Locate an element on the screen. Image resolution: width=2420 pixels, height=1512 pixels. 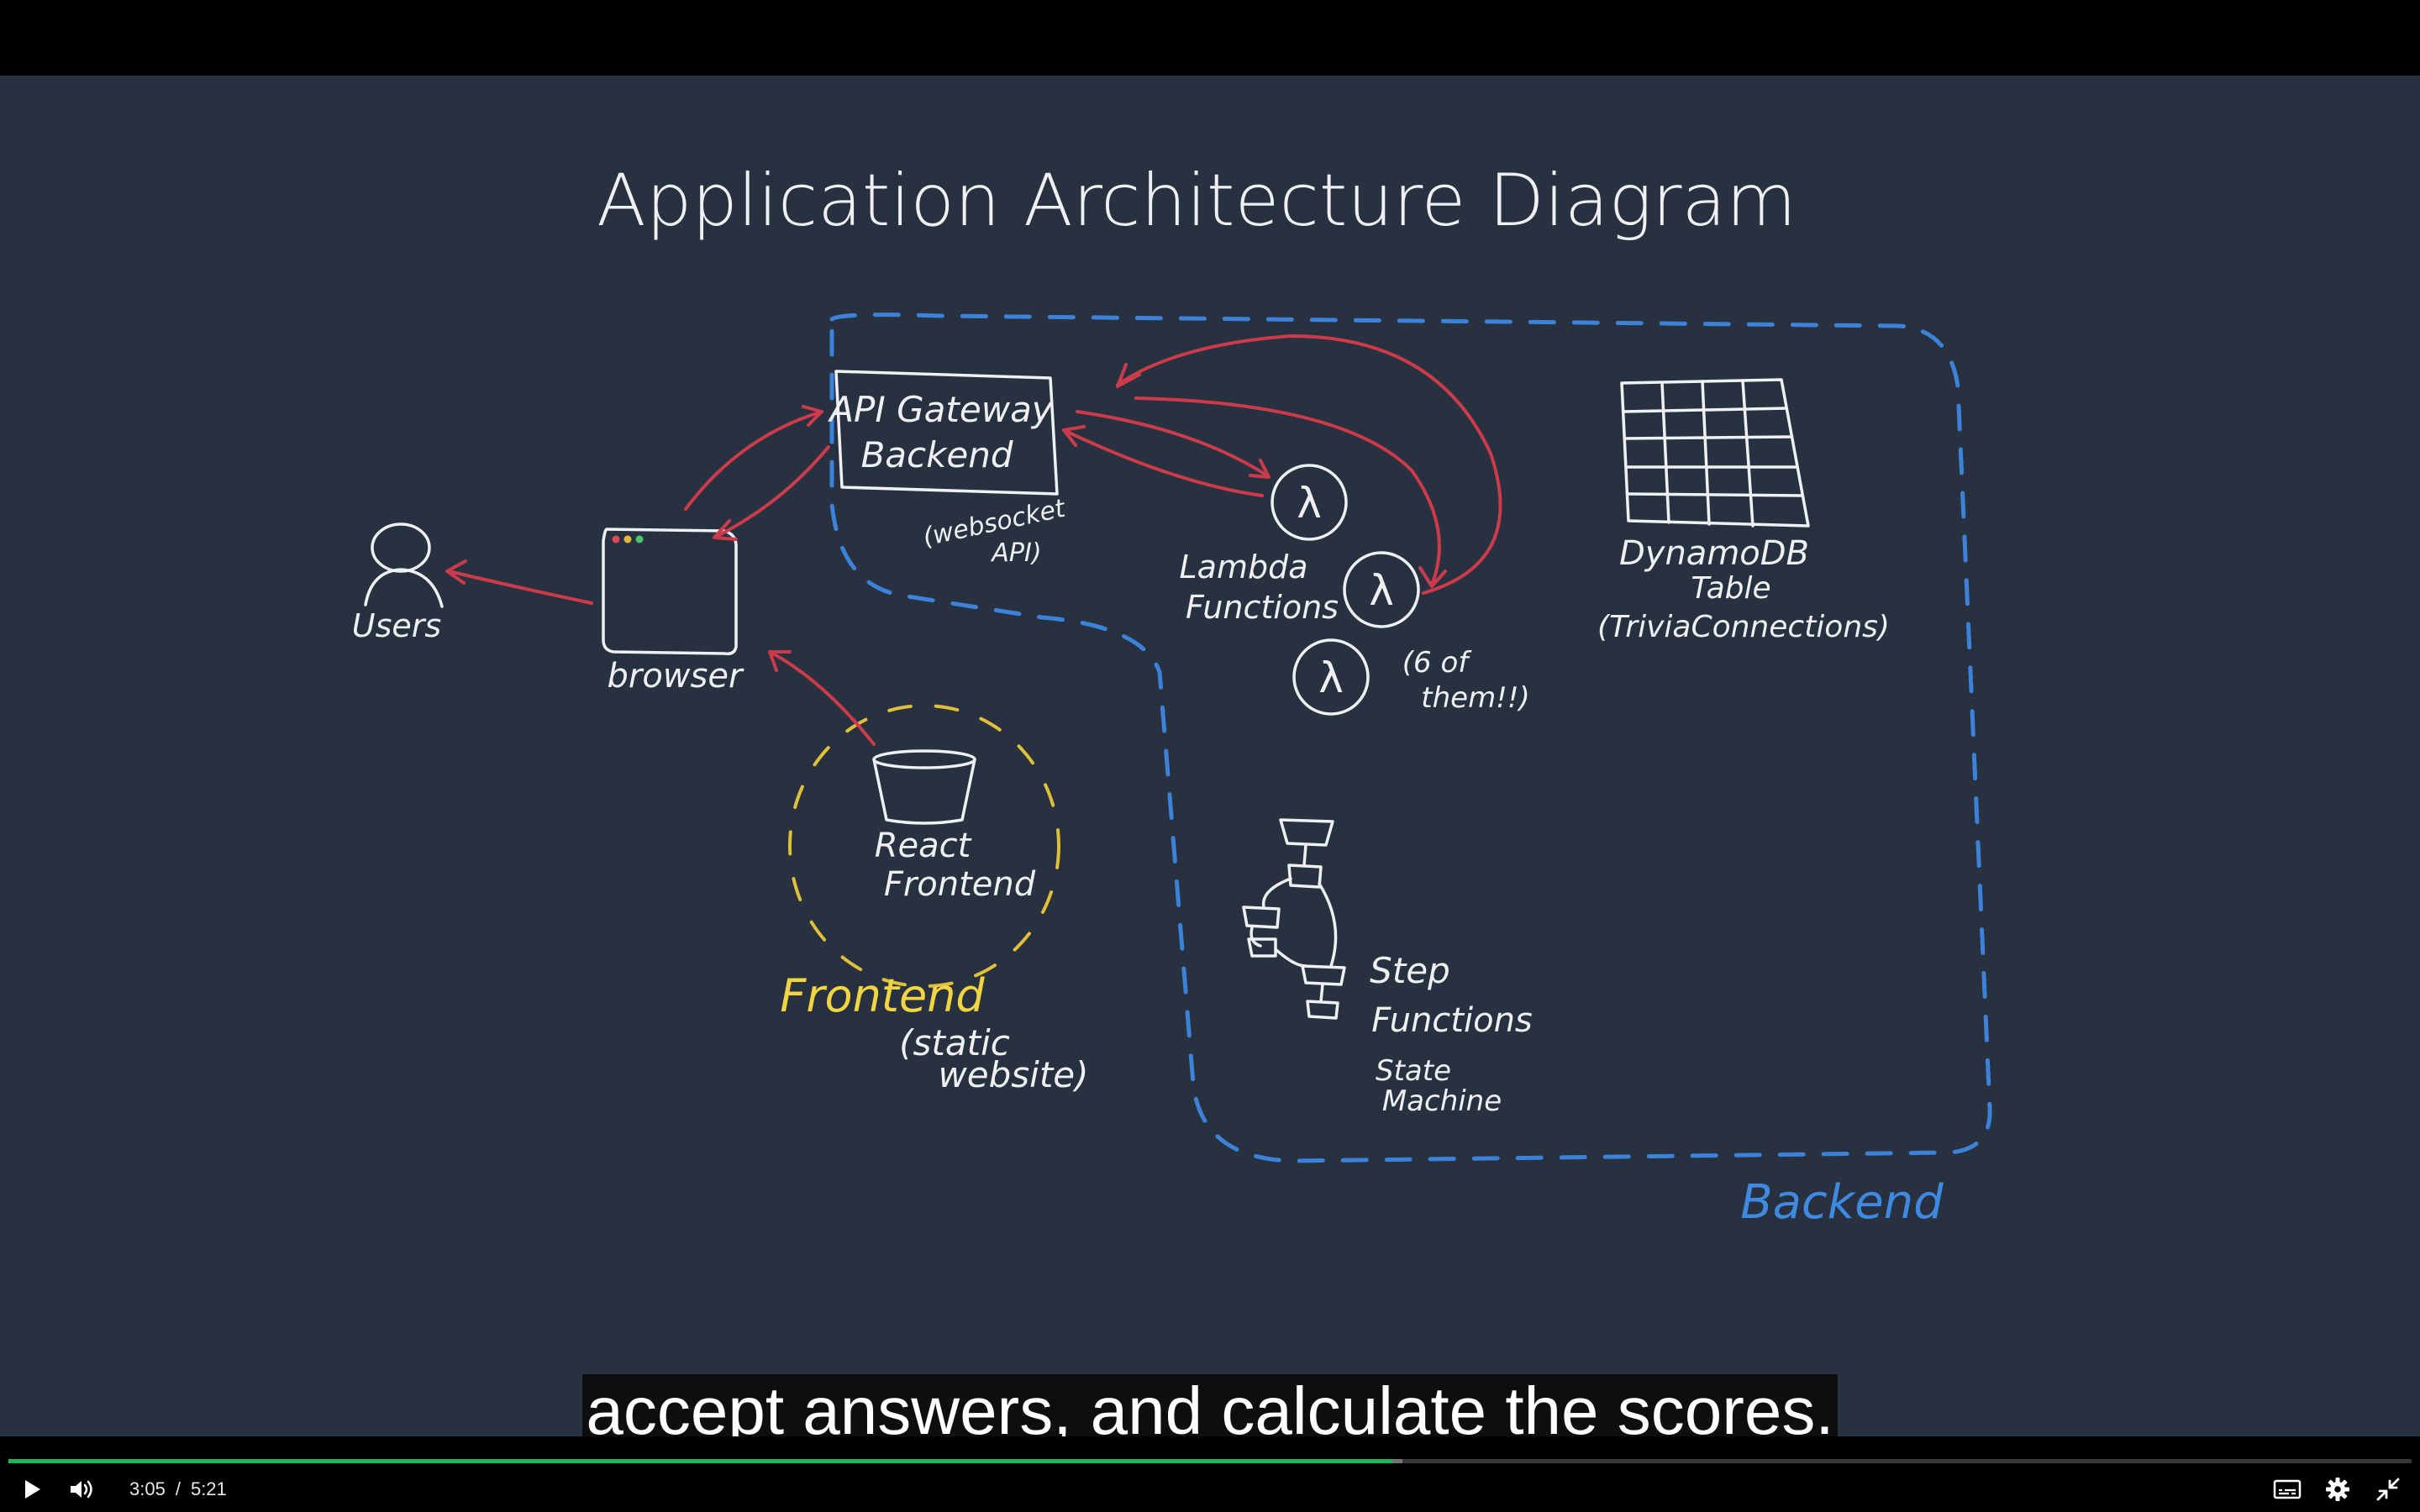
captions-button is located at coordinates (2287, 1489).